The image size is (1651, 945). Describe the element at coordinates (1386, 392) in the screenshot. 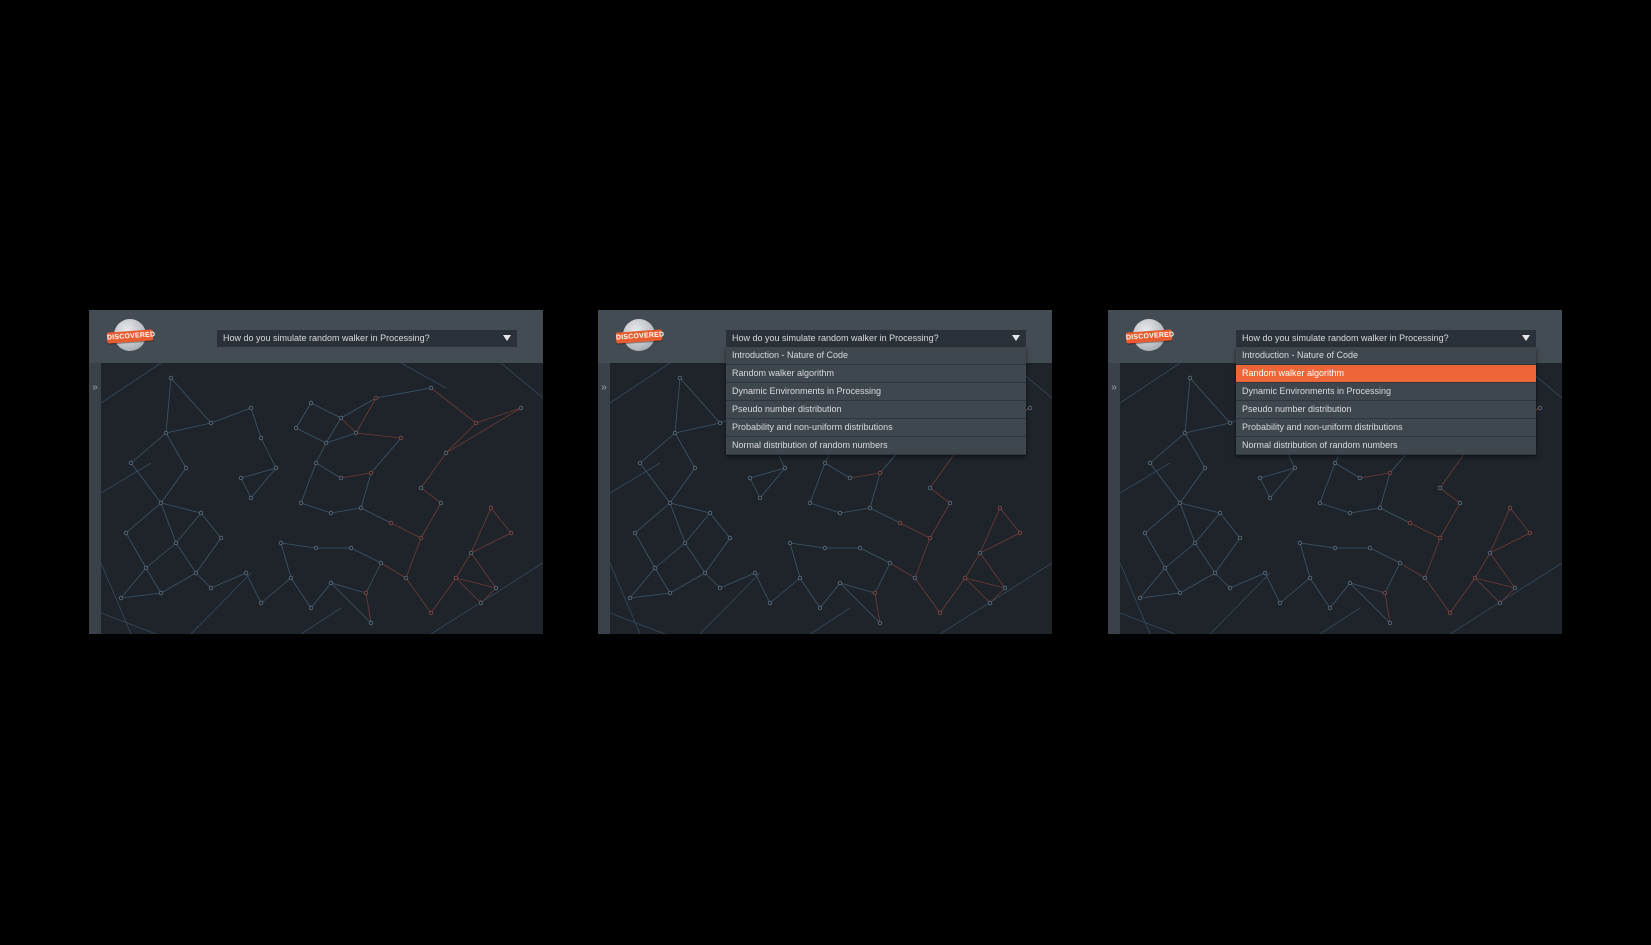

I see `dropdown-option: Dynamic Environments in Processing` at that location.